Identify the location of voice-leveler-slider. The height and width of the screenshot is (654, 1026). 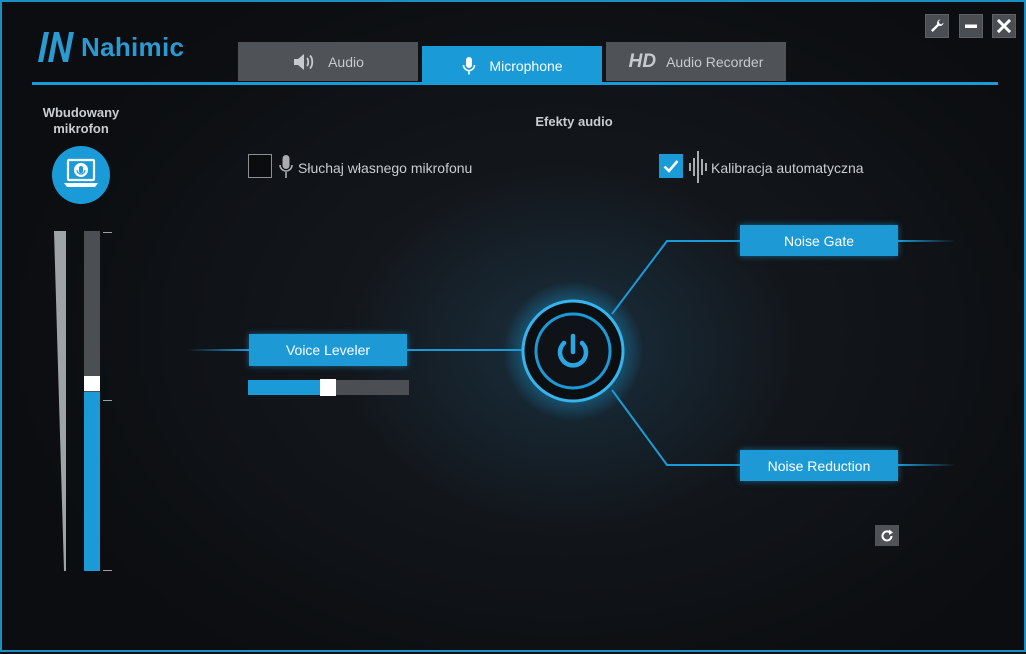
(328, 387).